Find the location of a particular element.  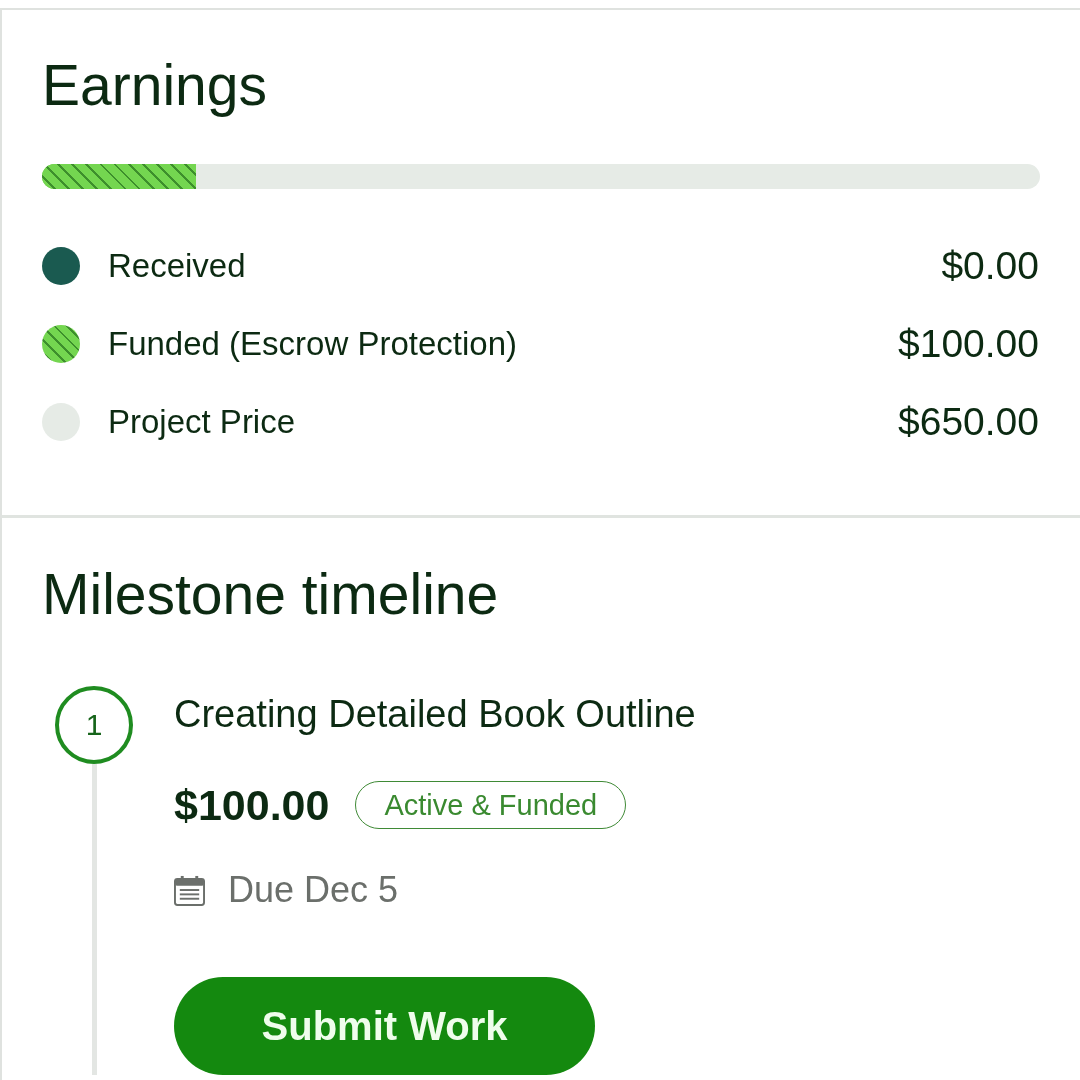

milestone-title: Creating Detailed Book Outline is located at coordinates (435, 714).